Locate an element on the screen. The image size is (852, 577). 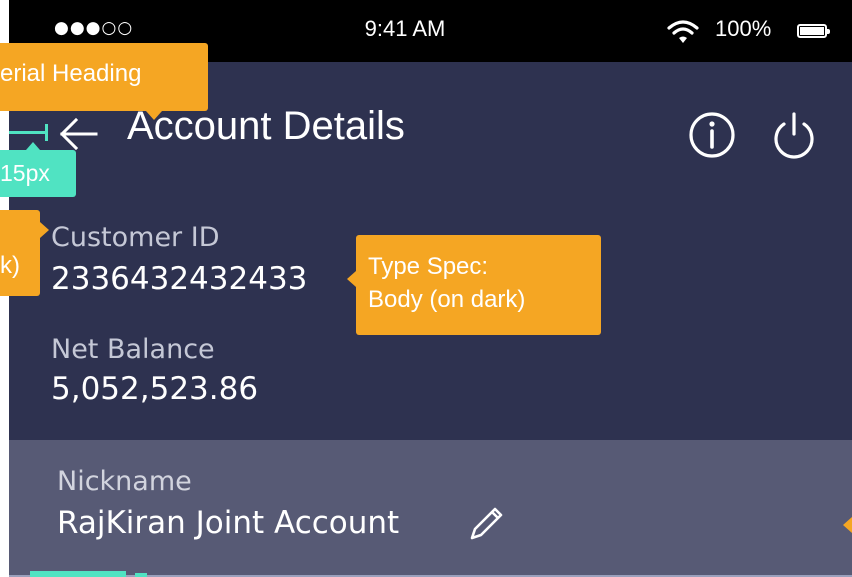
net-balance-value: 5,052,523.86 is located at coordinates (155, 389).